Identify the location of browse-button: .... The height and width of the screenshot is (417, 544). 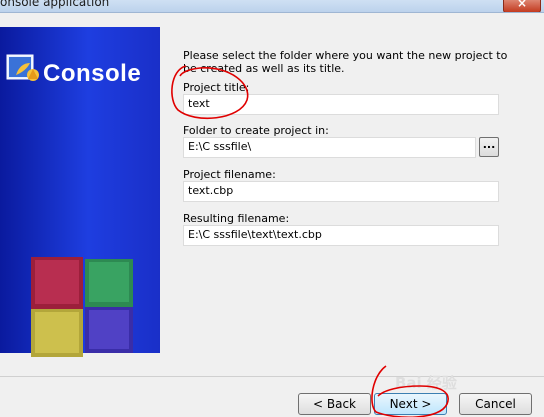
(489, 147).